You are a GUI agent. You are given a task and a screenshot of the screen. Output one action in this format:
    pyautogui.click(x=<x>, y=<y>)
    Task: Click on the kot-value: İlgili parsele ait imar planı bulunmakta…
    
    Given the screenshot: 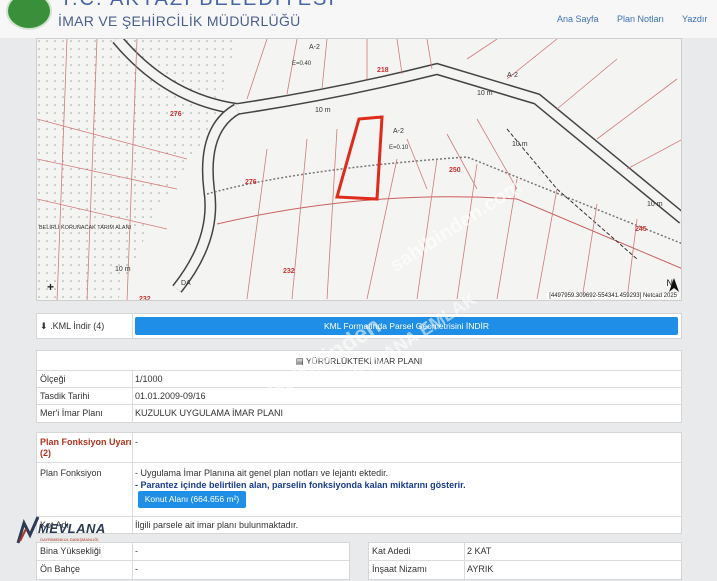 What is the action you would take?
    pyautogui.click(x=217, y=525)
    